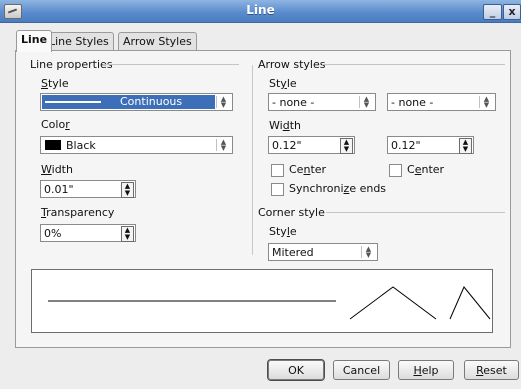  I want to click on line-preview, so click(262, 301).